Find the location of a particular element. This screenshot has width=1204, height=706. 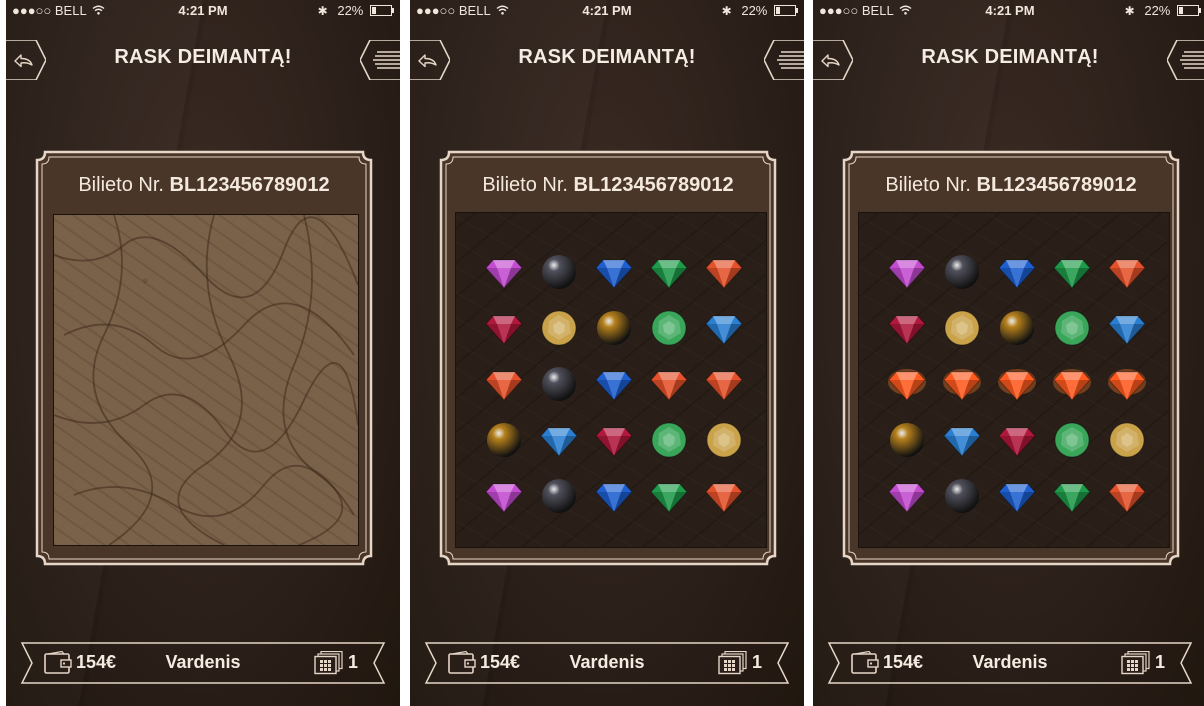

scratch-surface is located at coordinates (206, 380).